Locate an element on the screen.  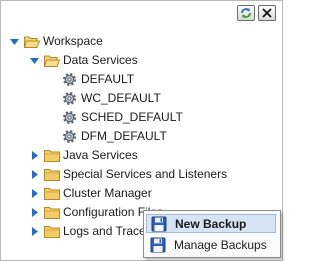
tree-label: Cluster Manager is located at coordinates (107, 193).